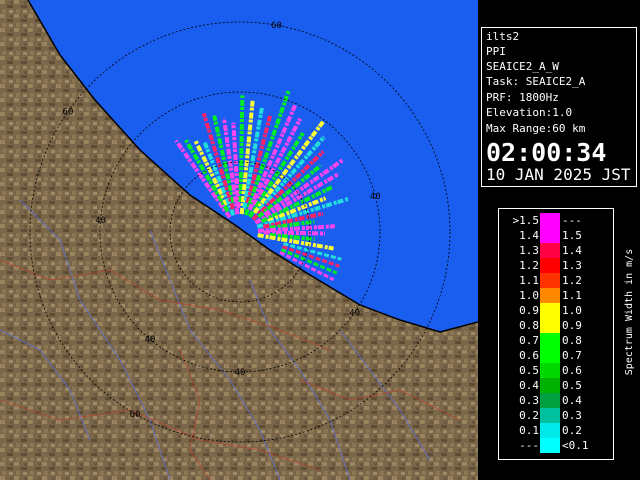 The image size is (640, 480). What do you see at coordinates (529, 355) in the screenshot?
I see `legend-left-label: 0.6` at bounding box center [529, 355].